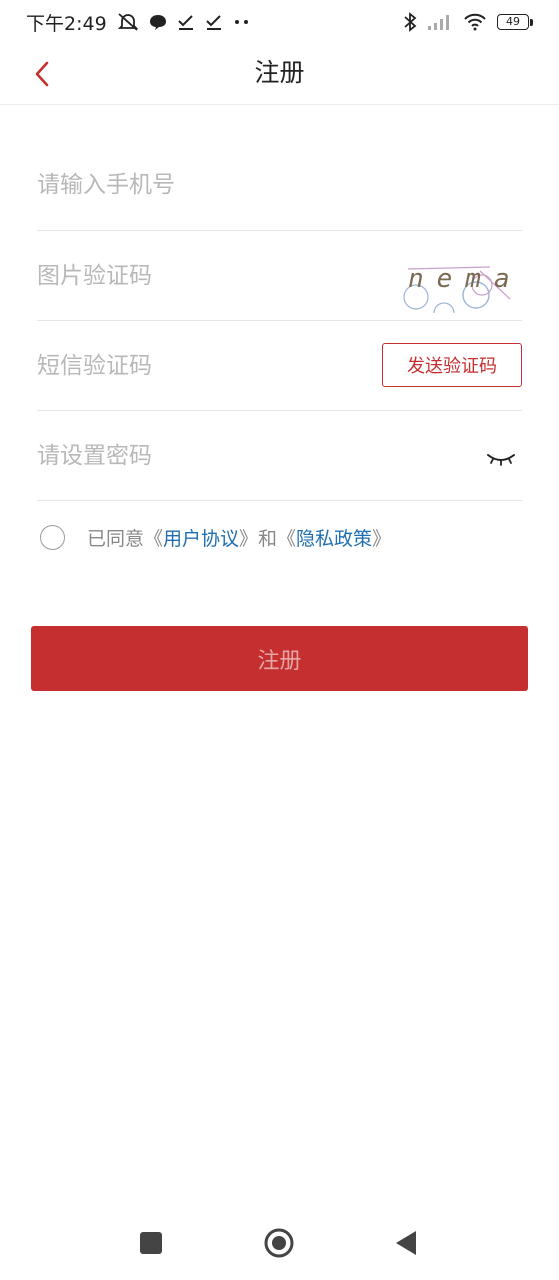 The width and height of the screenshot is (559, 1280). What do you see at coordinates (475, 22) in the screenshot?
I see `wifi-icon` at bounding box center [475, 22].